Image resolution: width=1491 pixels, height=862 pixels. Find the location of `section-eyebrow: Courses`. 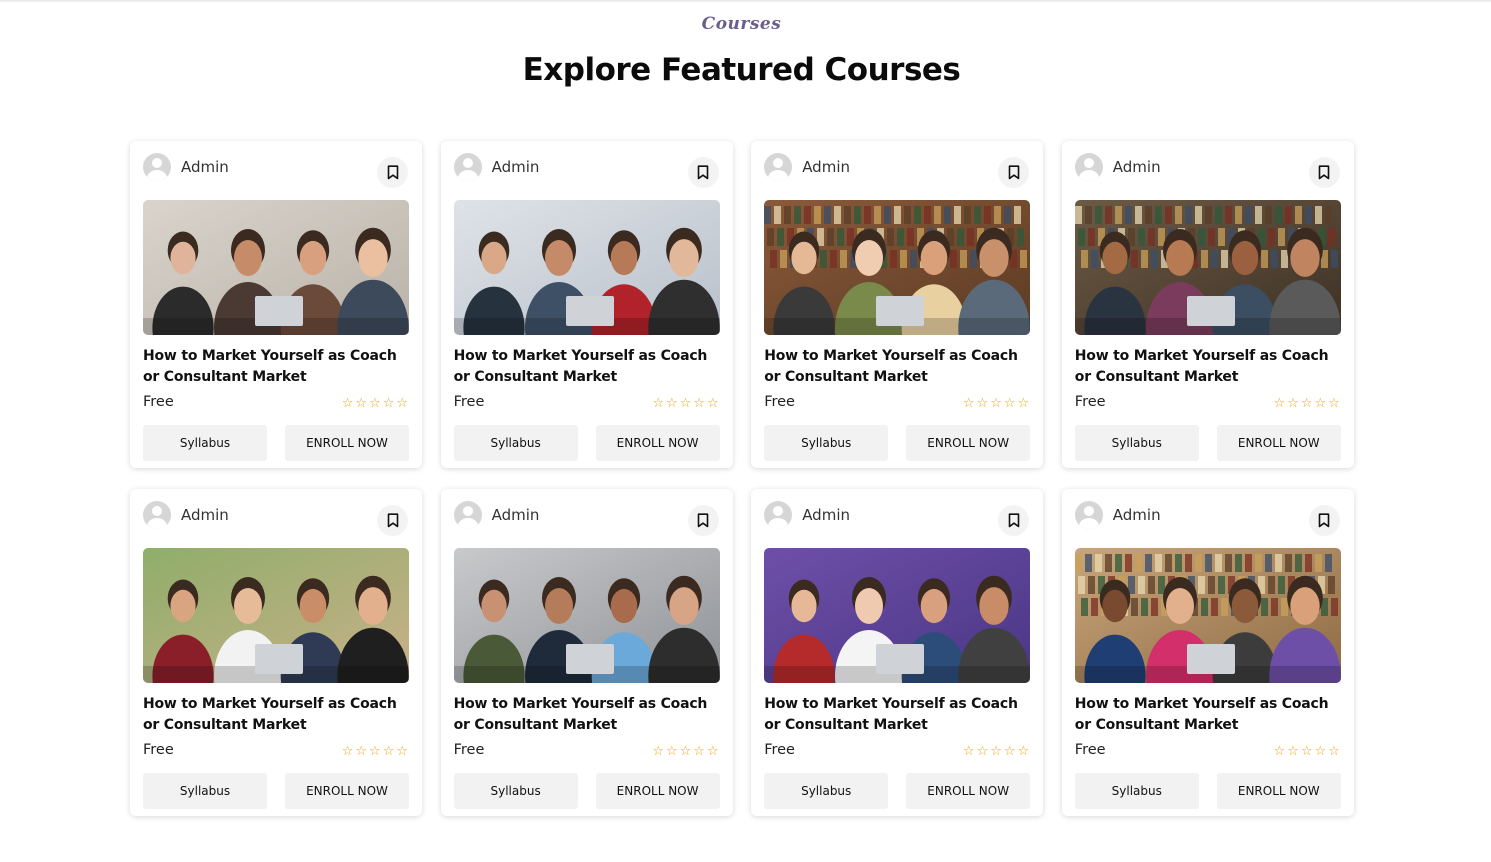

section-eyebrow: Courses is located at coordinates (741, 24).